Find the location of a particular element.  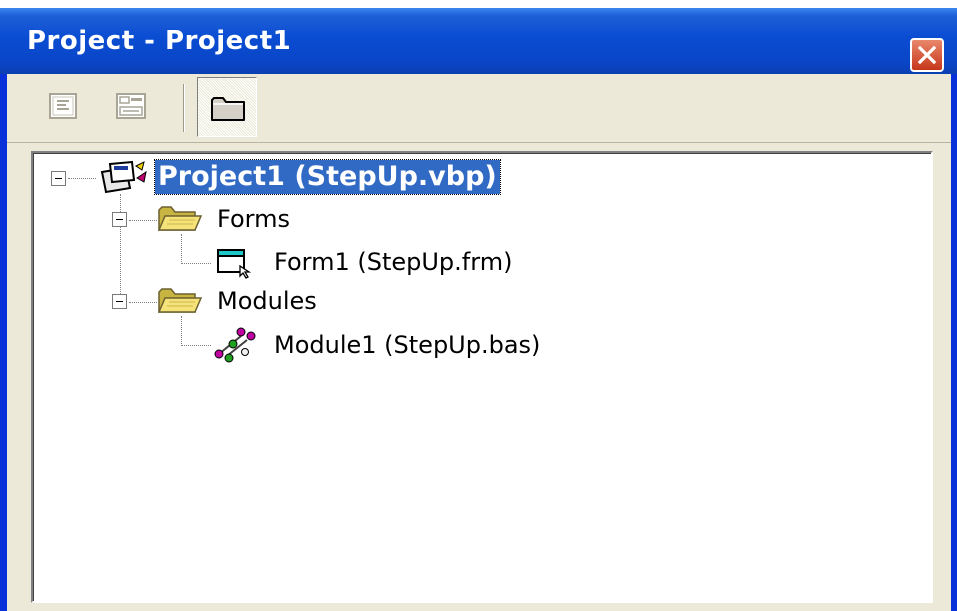

tree-node-form1: Form1 (StepUp.frm) is located at coordinates (393, 262).